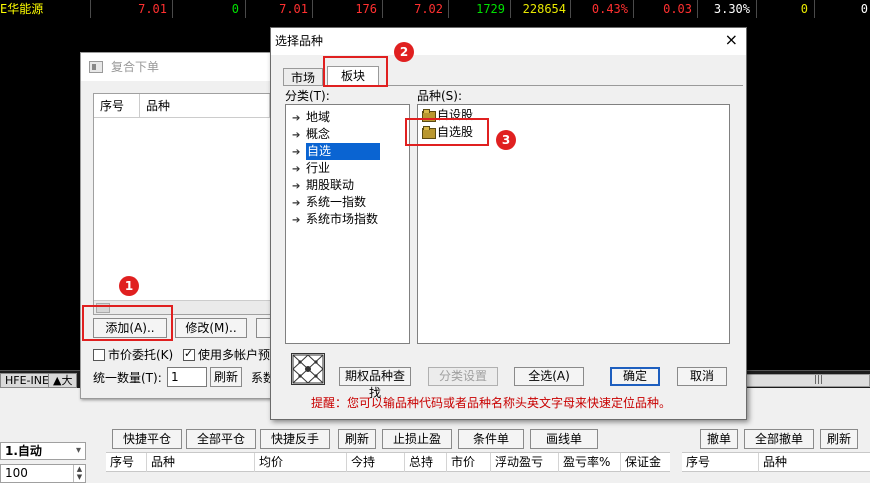 This screenshot has width=870, height=483. What do you see at coordinates (677, 9) in the screenshot?
I see `quote-cell: 0.03` at bounding box center [677, 9].